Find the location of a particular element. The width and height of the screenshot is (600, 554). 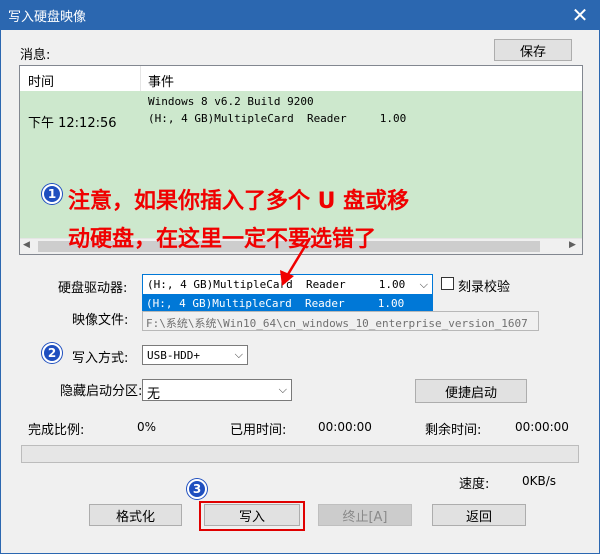

speed-label: 速度: is located at coordinates (474, 484).